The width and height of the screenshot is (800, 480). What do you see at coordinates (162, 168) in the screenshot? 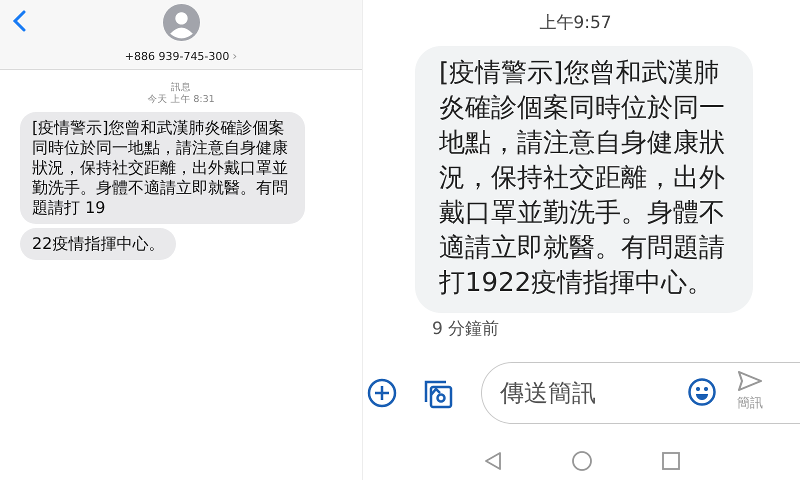
I see `message-bubble: [疫情警示]您曾和武漢肺炎確診個案同時位於同一地點，請注意自身健康狀況，保持社交距離，出外戴口罩並勤洗手。身體不適請立即就醫。有問題請打 19` at bounding box center [162, 168].